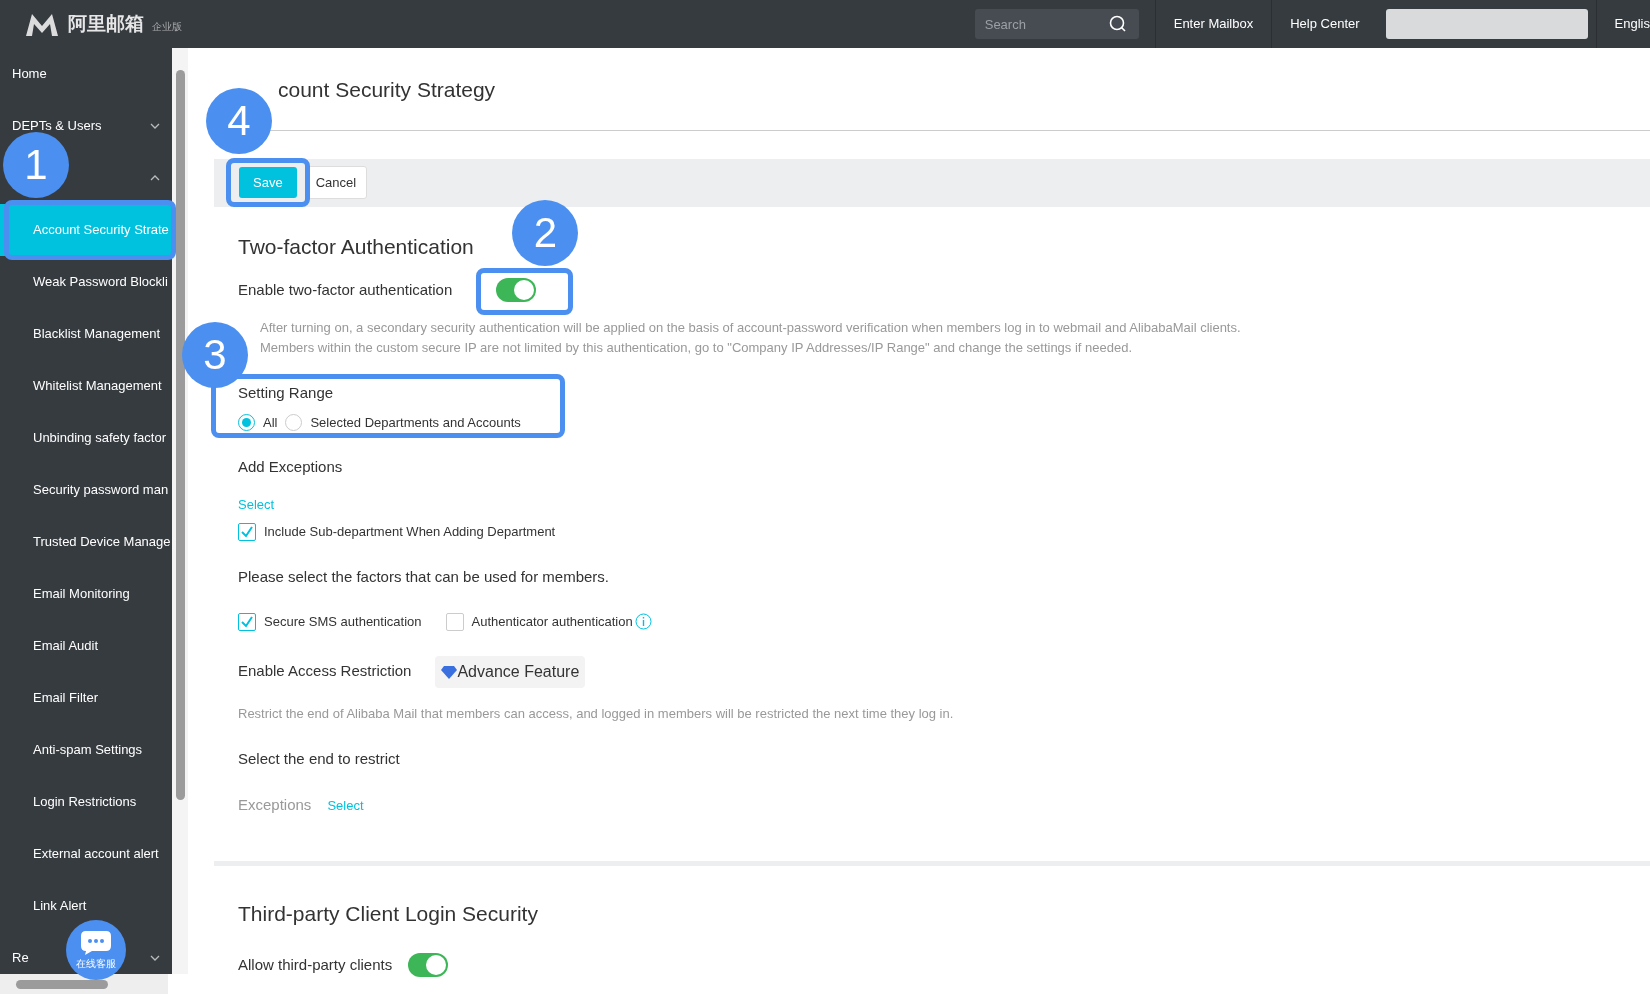  Describe the element at coordinates (275, 805) in the screenshot. I see `field-label: Exceptions` at that location.